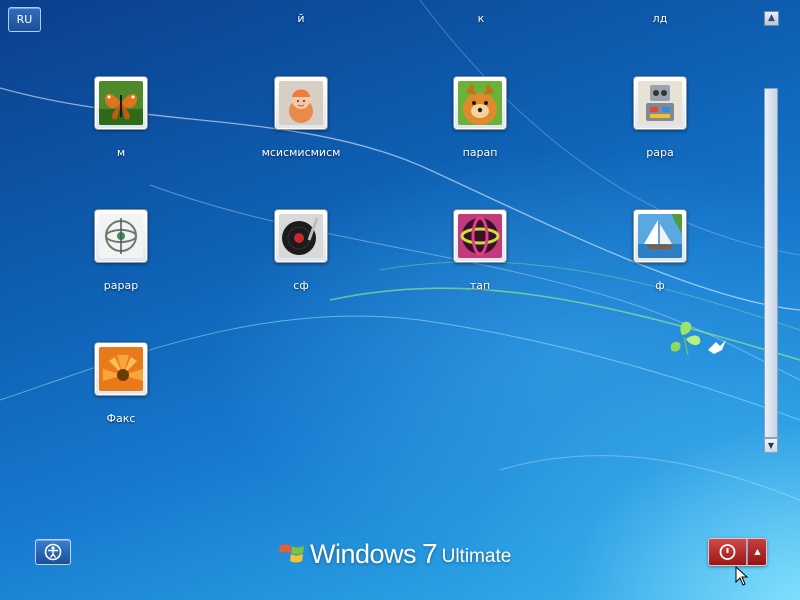  What do you see at coordinates (660, 285) in the screenshot?
I see `user-name-label: ф` at bounding box center [660, 285].